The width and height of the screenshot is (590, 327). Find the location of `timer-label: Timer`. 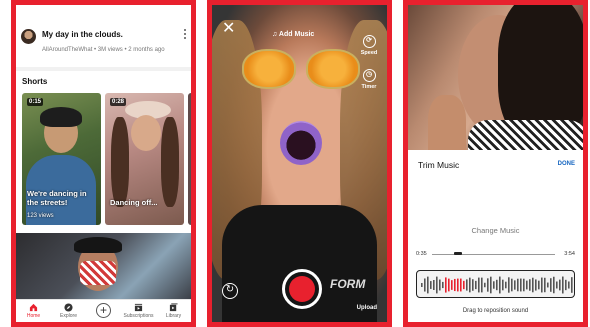

timer-label: Timer is located at coordinates (369, 87).